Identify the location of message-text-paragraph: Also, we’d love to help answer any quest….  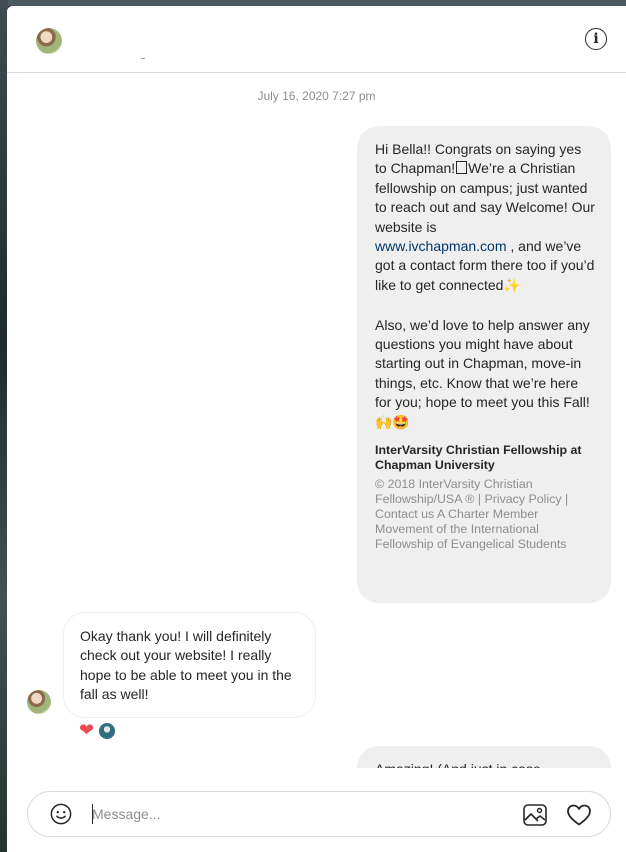
(484, 373).